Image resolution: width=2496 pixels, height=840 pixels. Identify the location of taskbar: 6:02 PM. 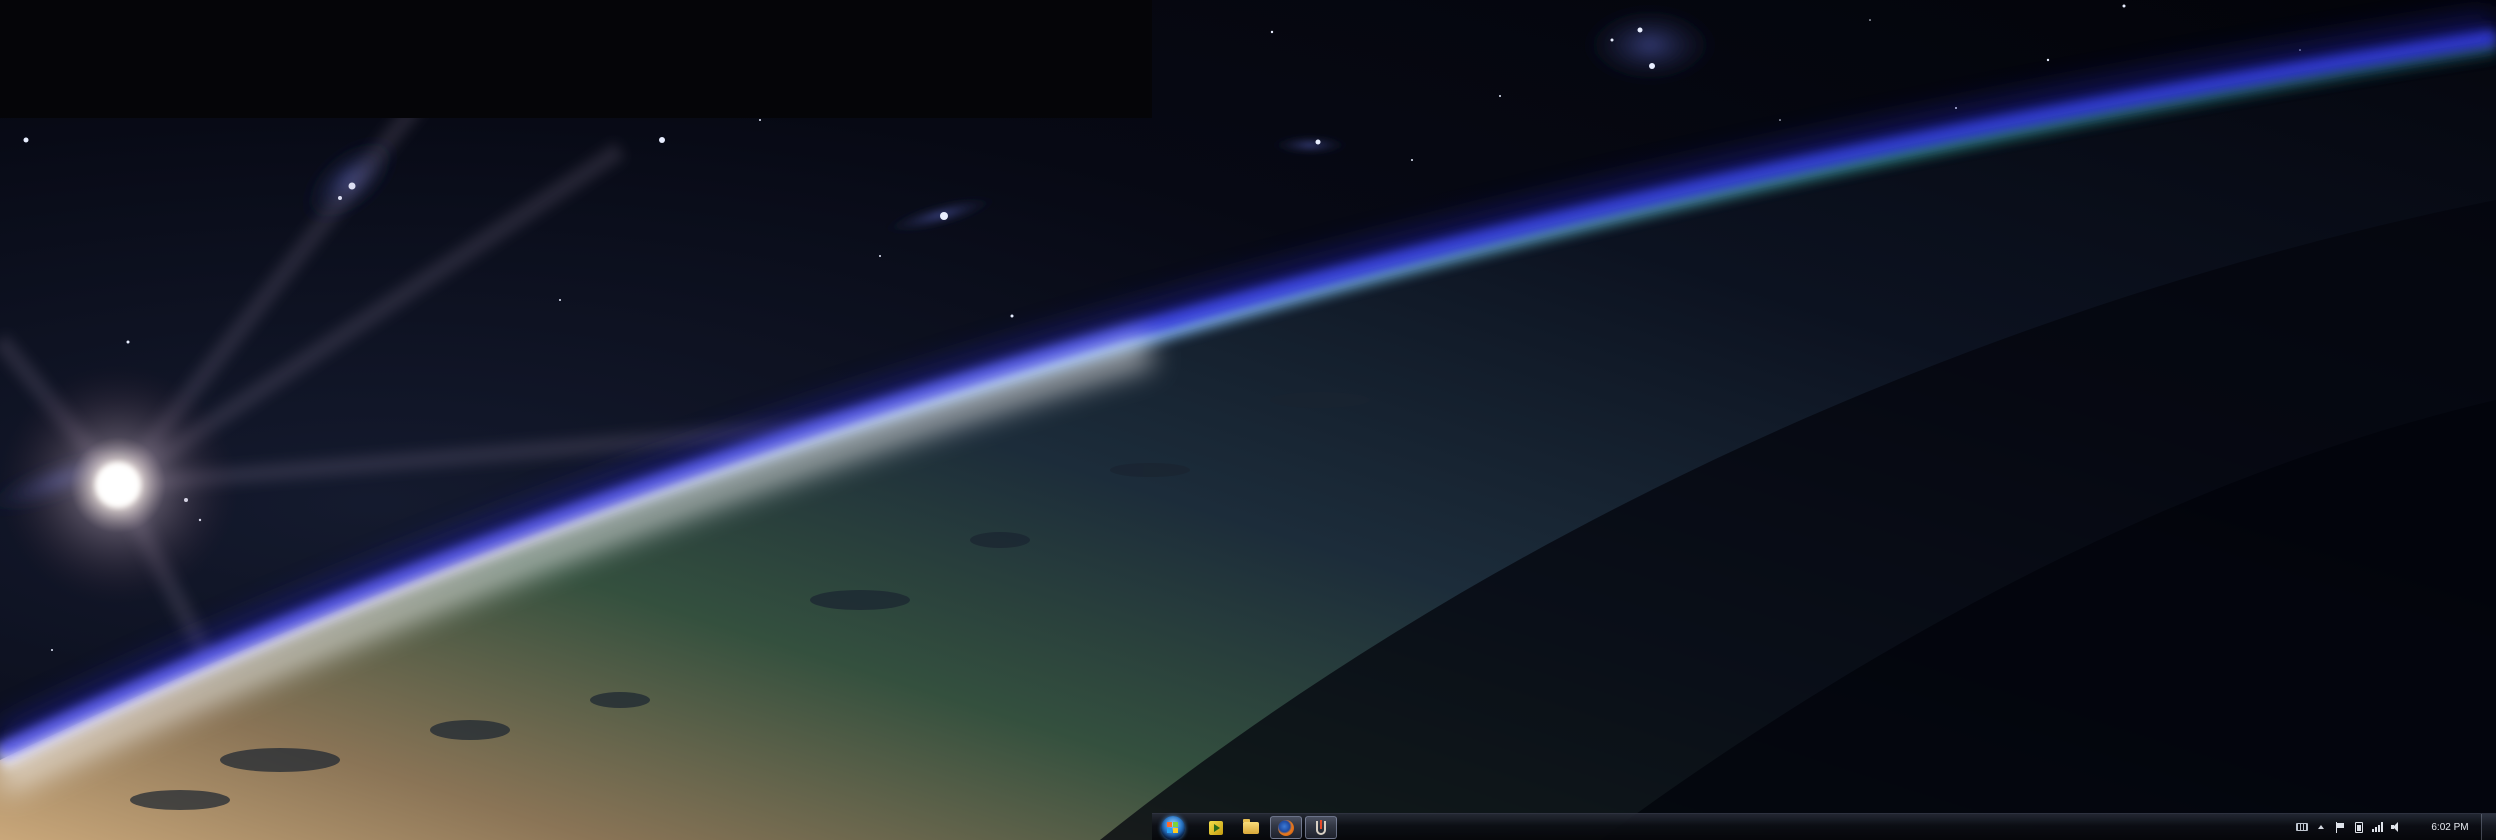
(1824, 826).